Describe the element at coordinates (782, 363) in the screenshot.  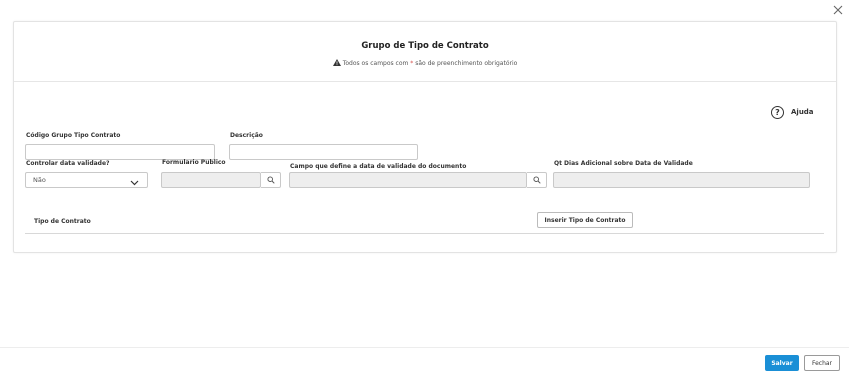
I see `save-button: Salvar` at that location.